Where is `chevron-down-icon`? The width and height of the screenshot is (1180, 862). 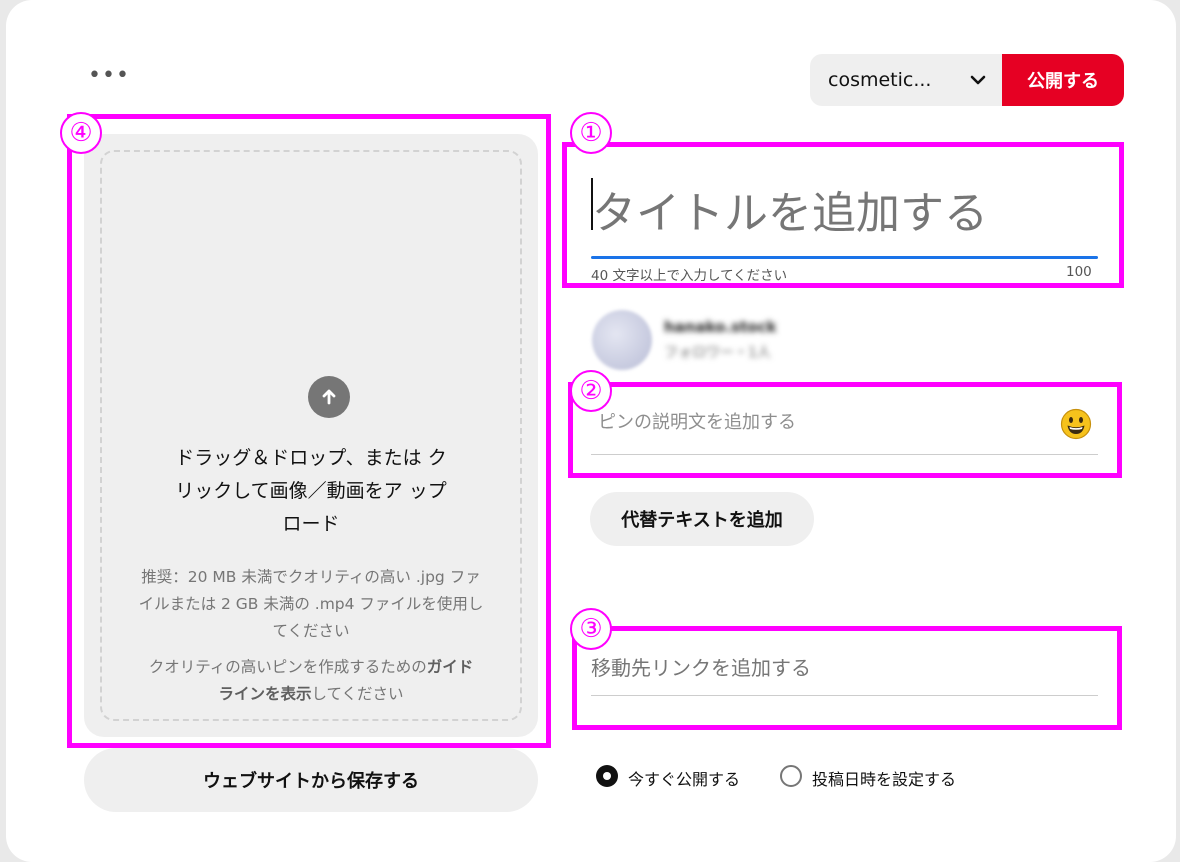
chevron-down-icon is located at coordinates (978, 80).